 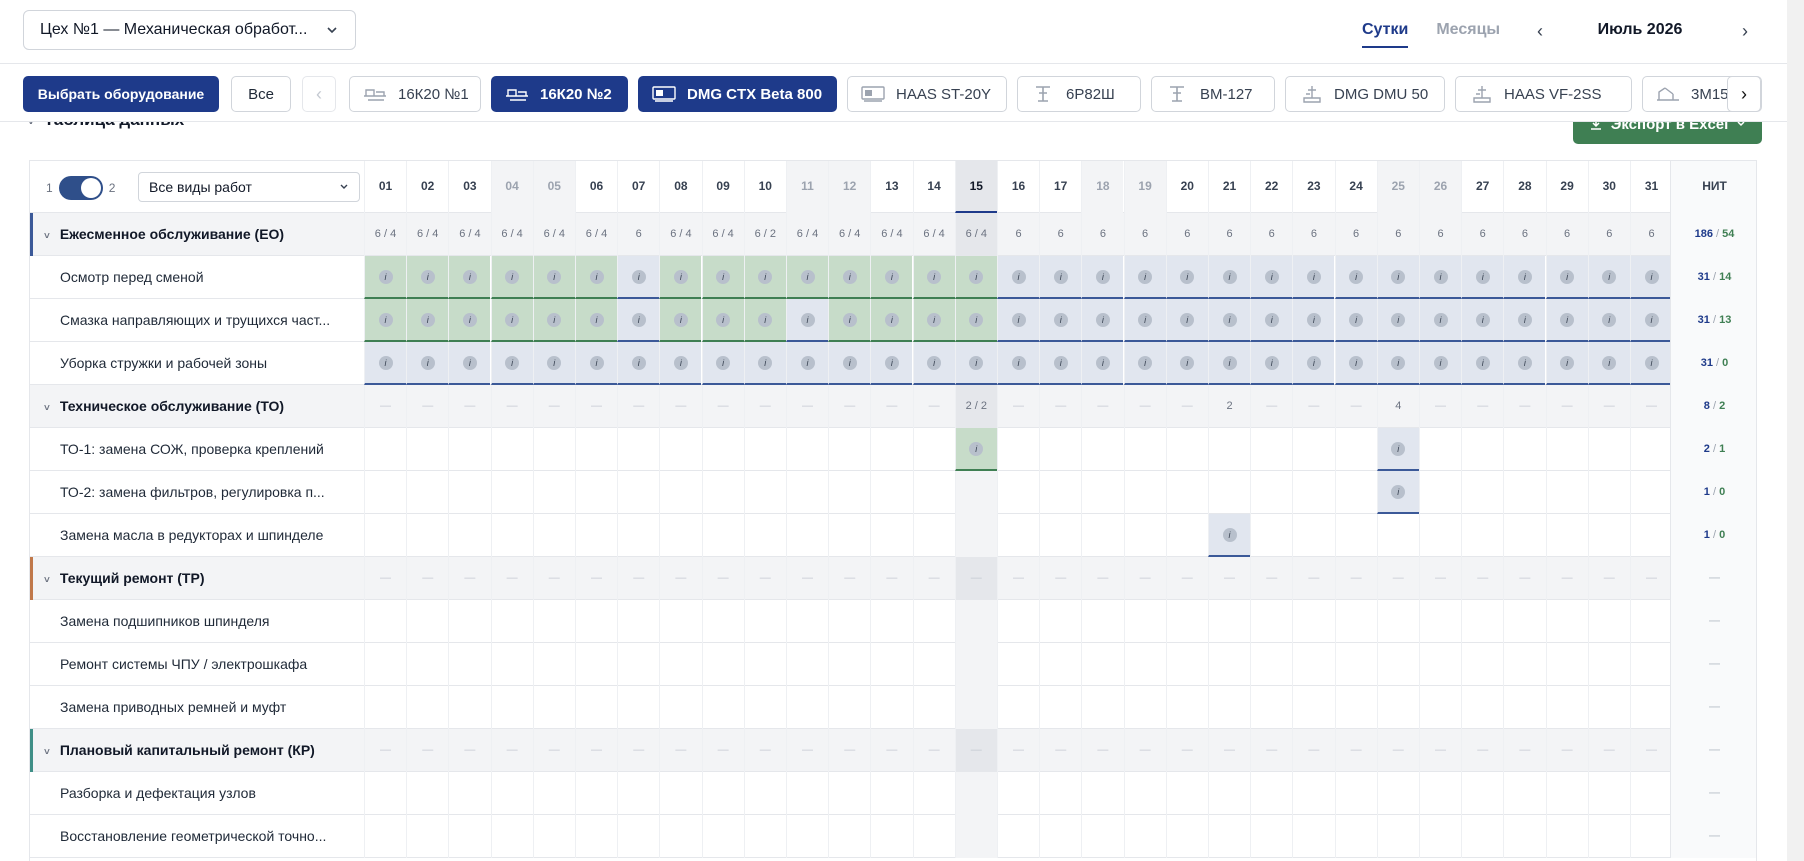 What do you see at coordinates (249, 187) in the screenshot?
I see `worktype-select: Все виды работ` at bounding box center [249, 187].